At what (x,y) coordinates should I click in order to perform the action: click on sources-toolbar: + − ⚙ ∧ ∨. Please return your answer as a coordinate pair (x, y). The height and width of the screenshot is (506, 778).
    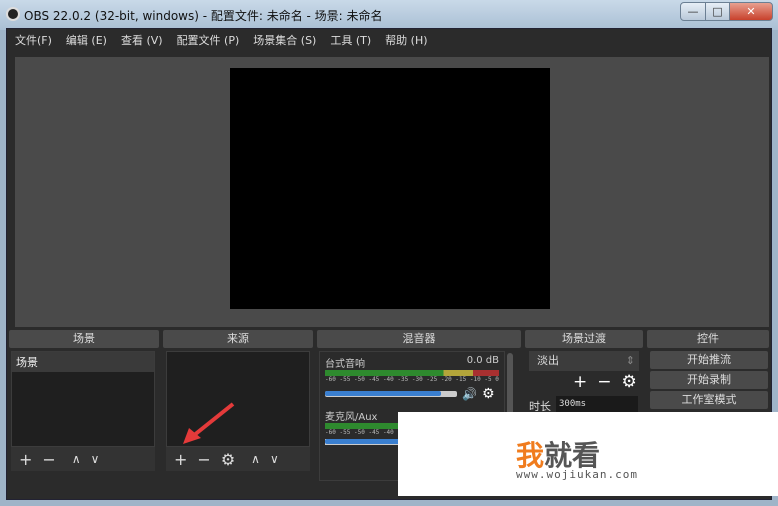
    Looking at the image, I should click on (238, 459).